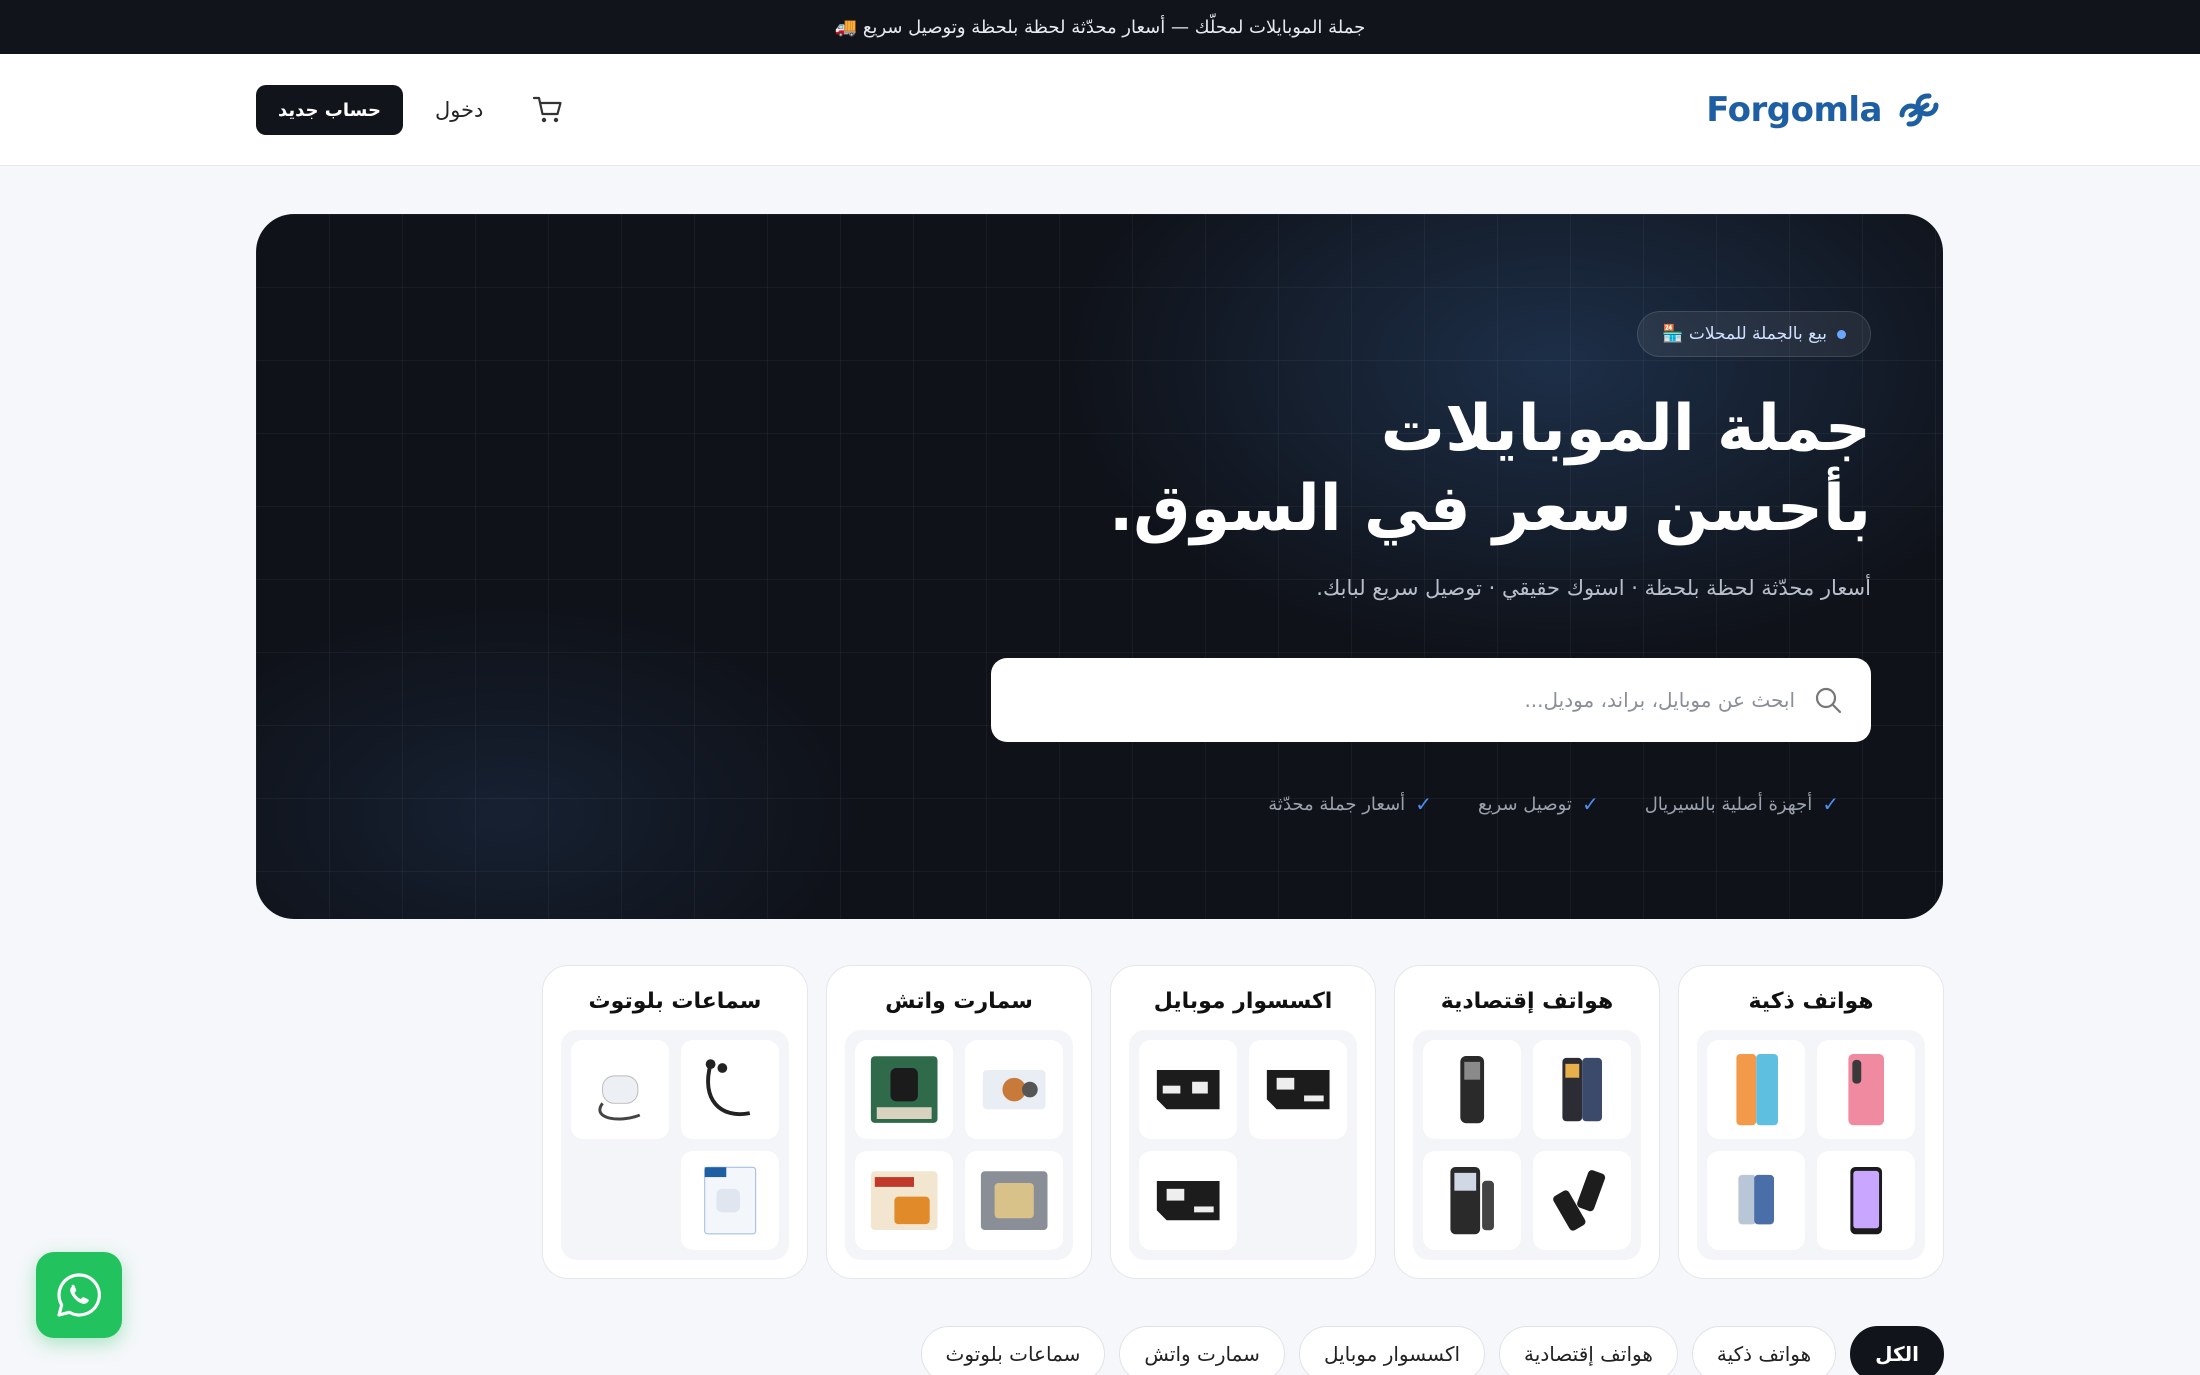 The image size is (2200, 1375). I want to click on category-card-title: سماعات بلوتوث, so click(675, 1001).